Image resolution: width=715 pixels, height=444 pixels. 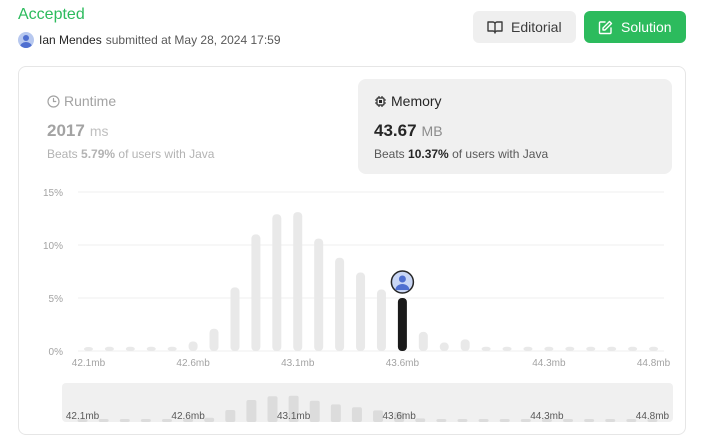 What do you see at coordinates (367, 402) in the screenshot?
I see `overview-strip` at bounding box center [367, 402].